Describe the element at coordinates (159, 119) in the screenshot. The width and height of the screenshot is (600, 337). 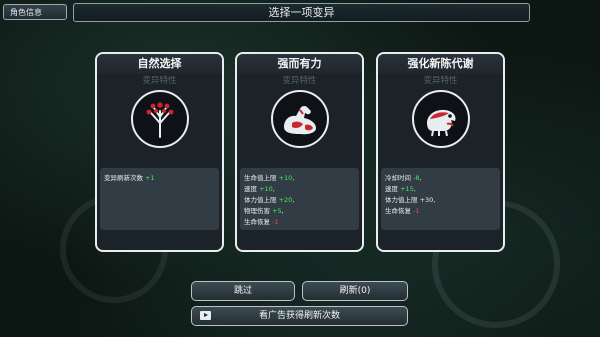
I see `tree-icon` at that location.